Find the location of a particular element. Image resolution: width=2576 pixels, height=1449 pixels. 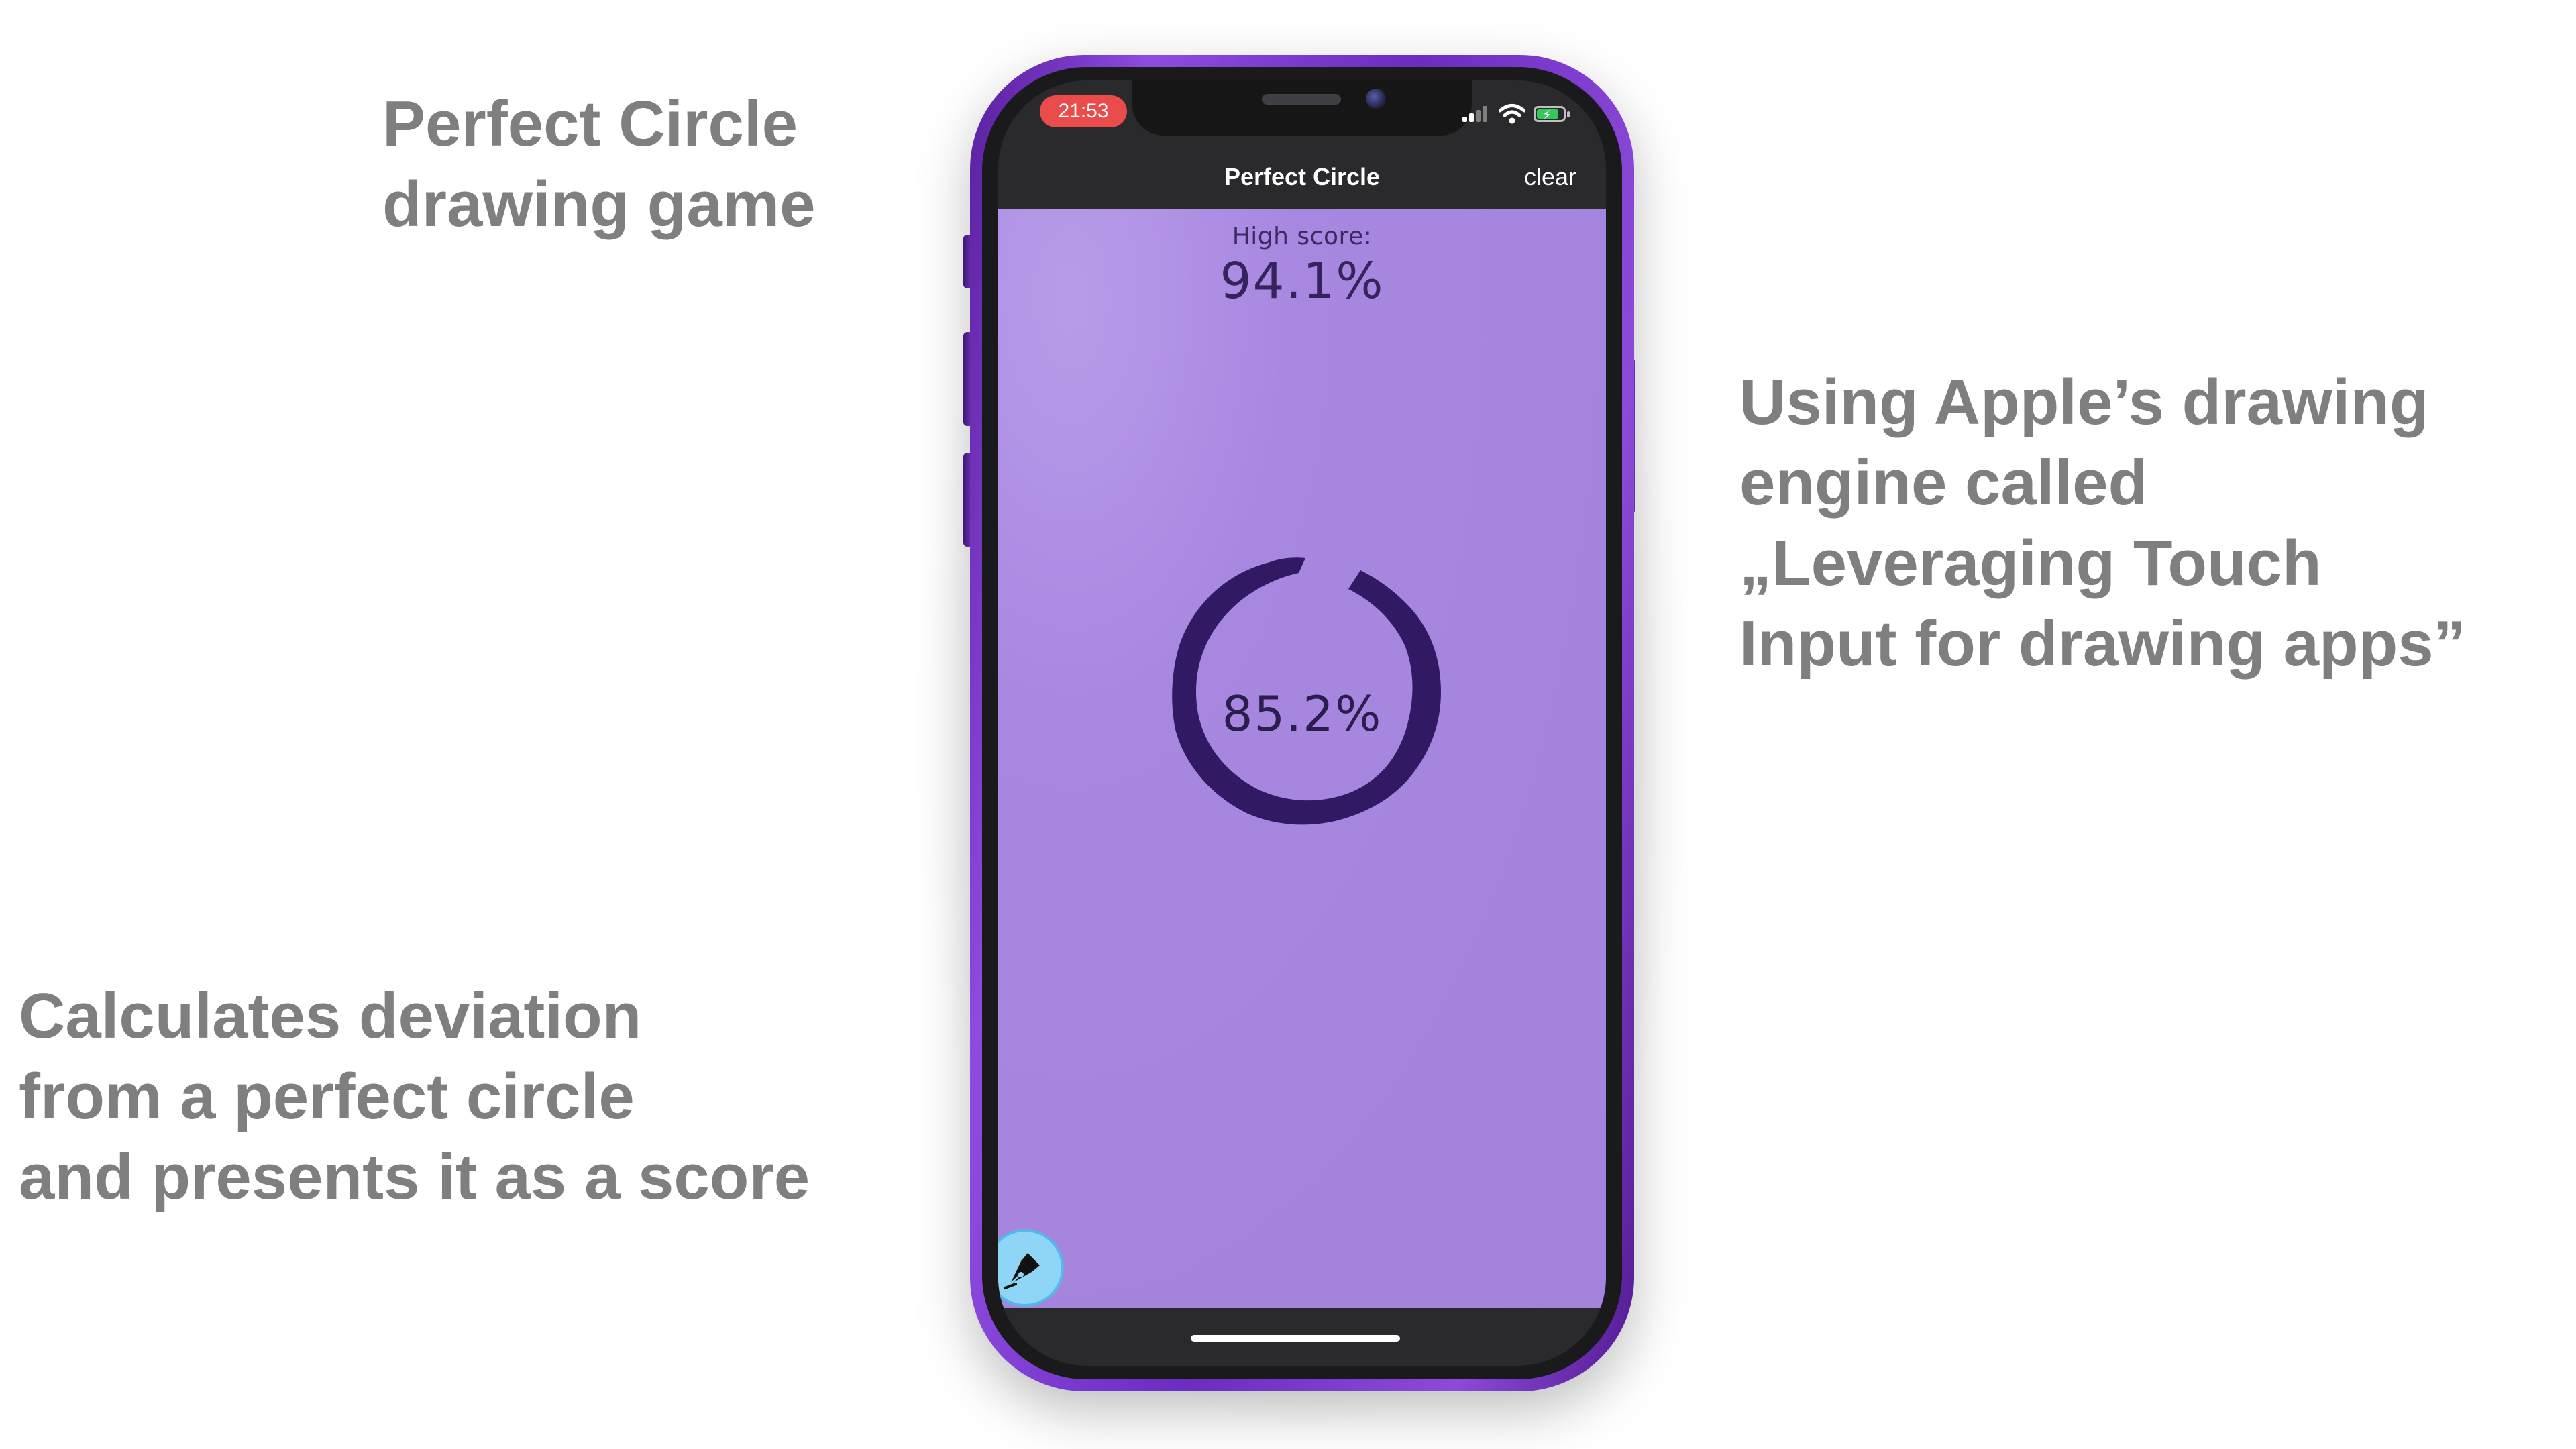

caption-line: Using Apple’s drawing is located at coordinates (2084, 402).